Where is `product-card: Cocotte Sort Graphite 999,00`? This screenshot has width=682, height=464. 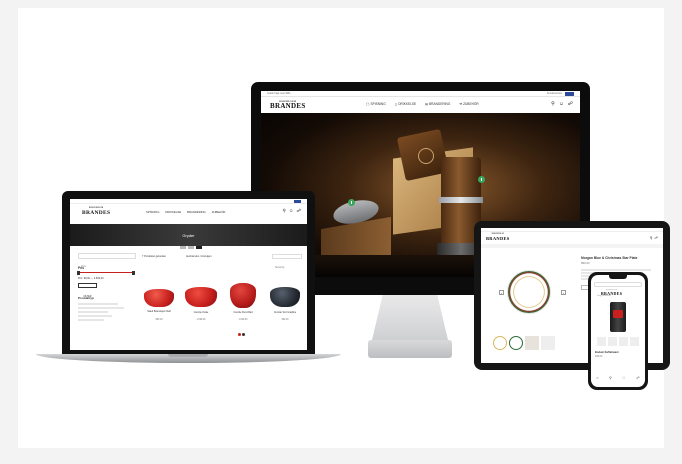 product-card: Cocotte Sort Graphite 999,00 is located at coordinates (285, 311).